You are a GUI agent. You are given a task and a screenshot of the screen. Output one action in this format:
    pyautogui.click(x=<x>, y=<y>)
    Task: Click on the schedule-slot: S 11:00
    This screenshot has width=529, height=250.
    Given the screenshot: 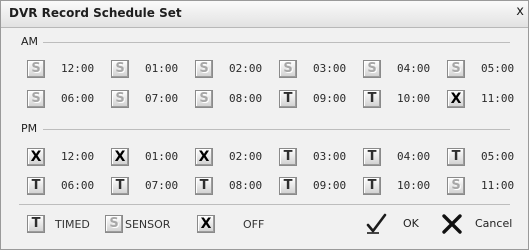 What is the action you would take?
    pyautogui.click(x=488, y=187)
    